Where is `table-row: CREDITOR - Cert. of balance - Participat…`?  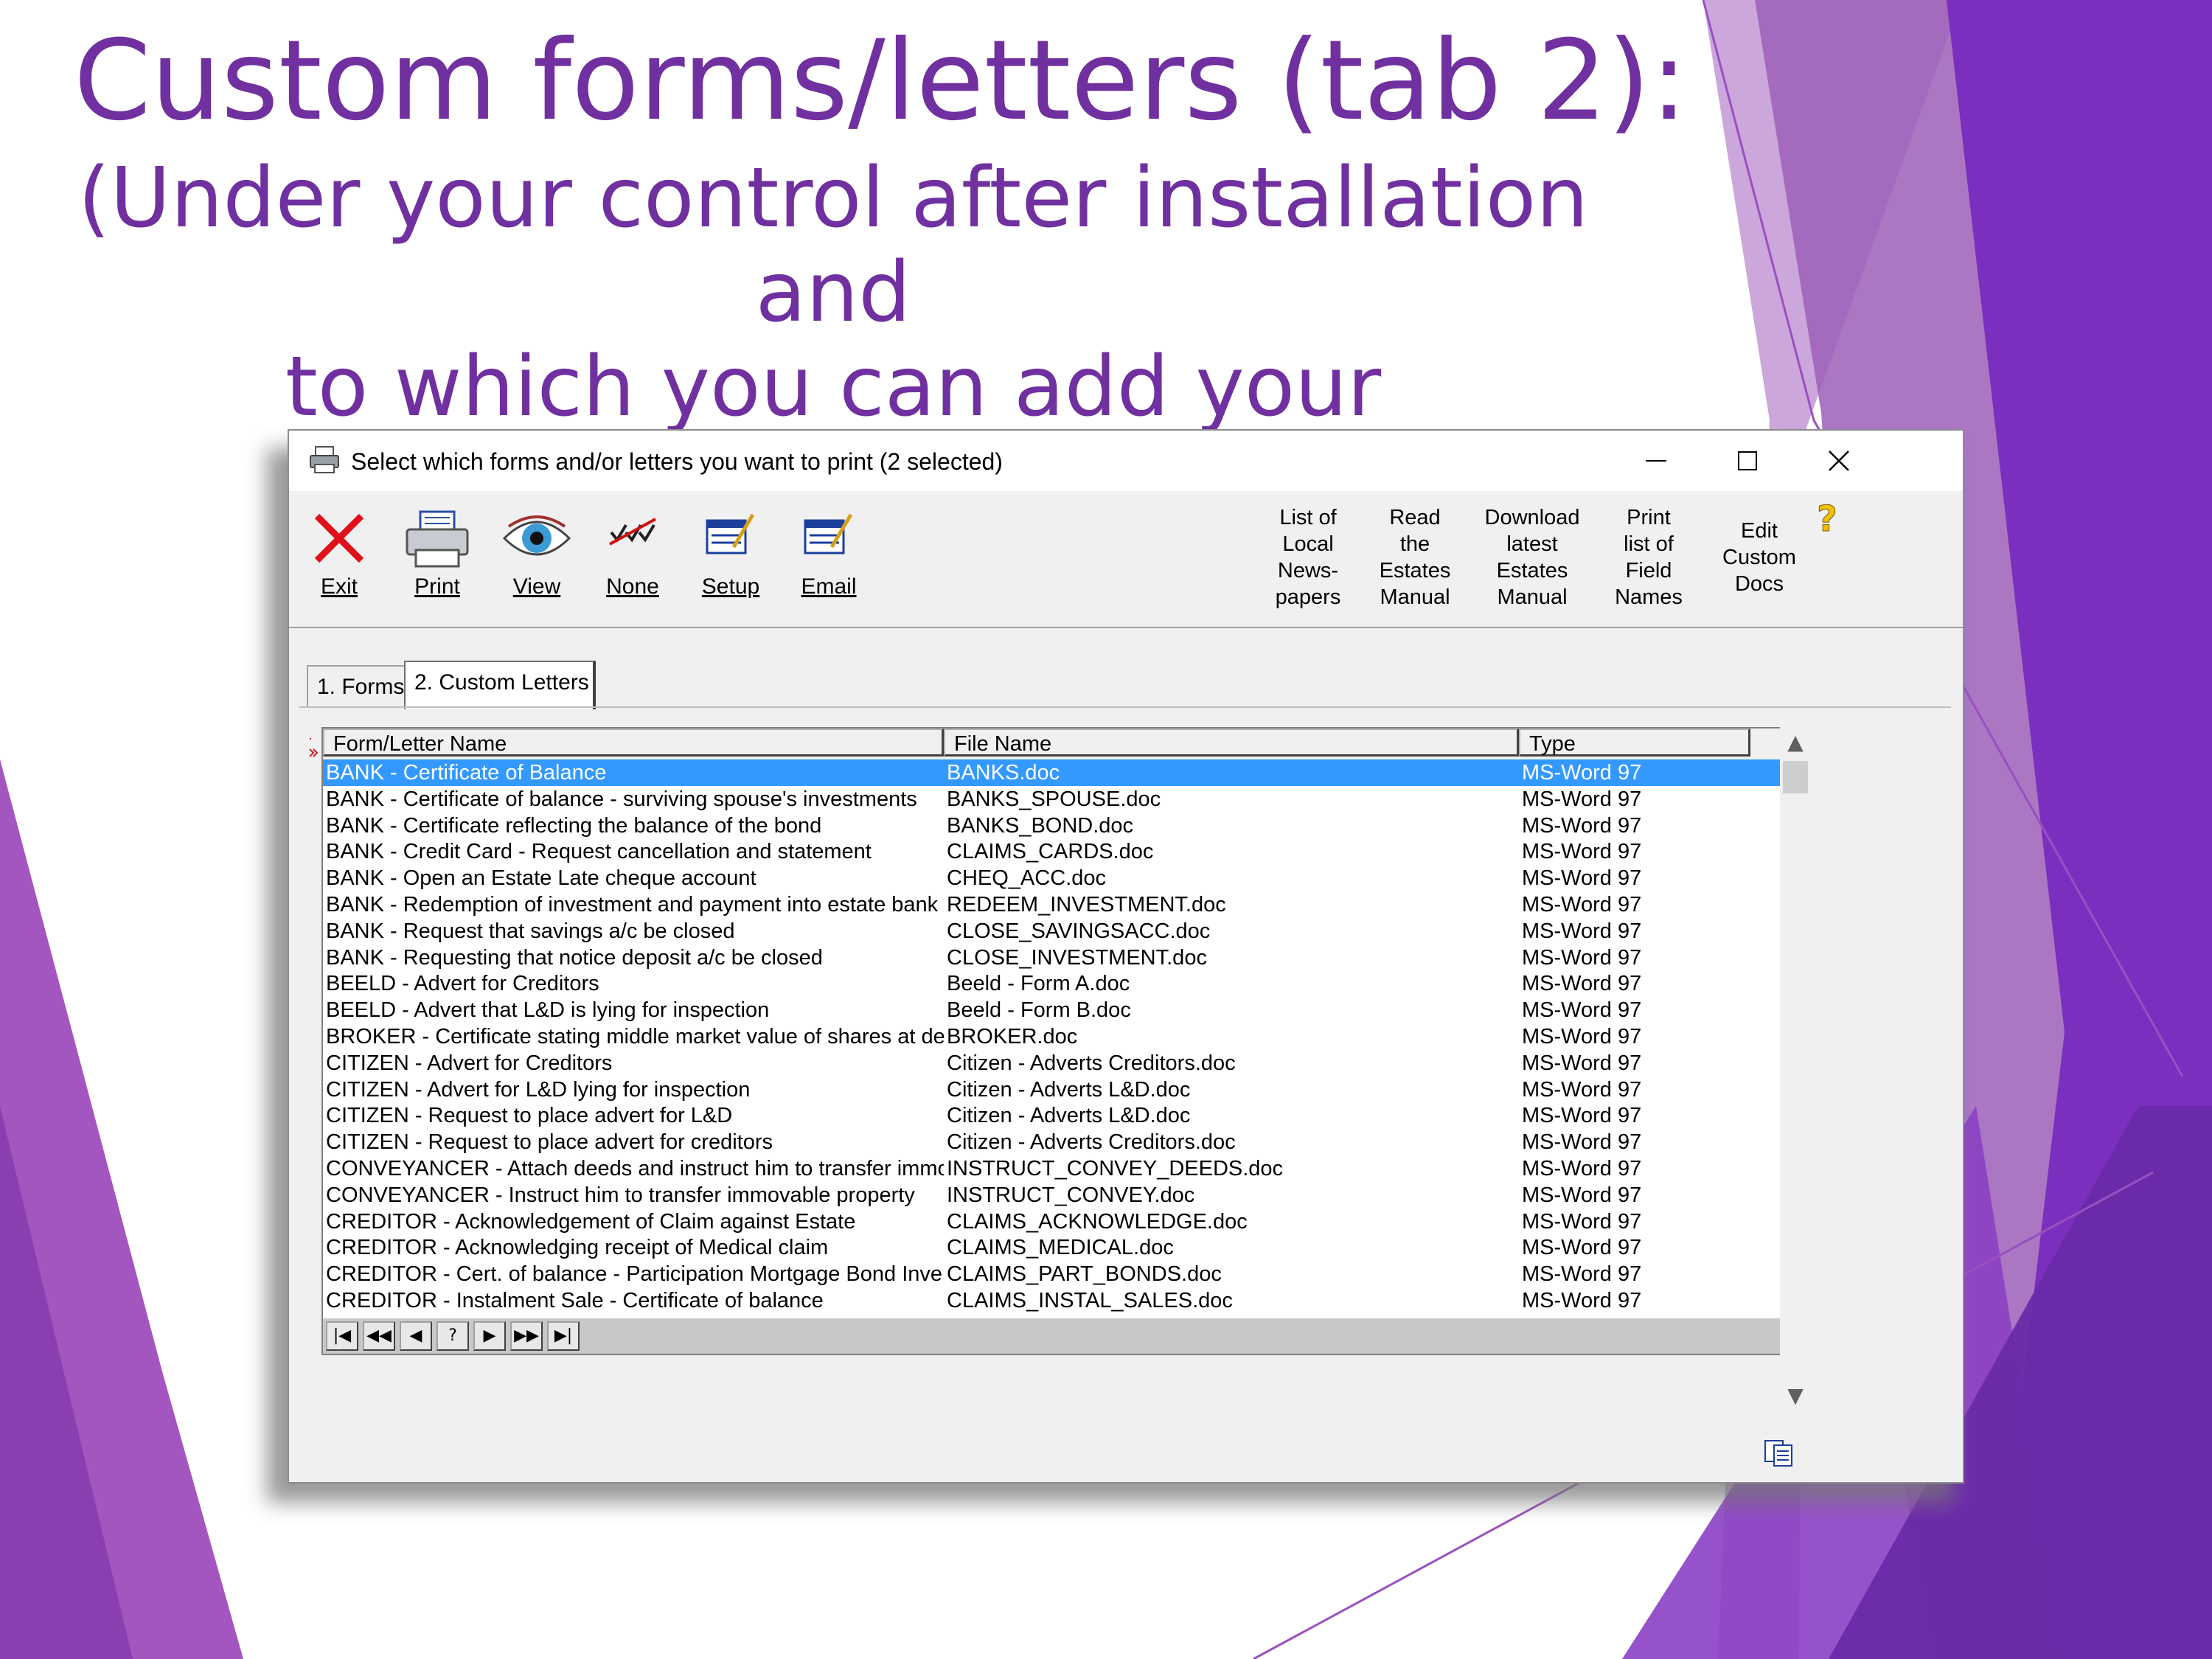 table-row: CREDITOR - Cert. of balance - Participat… is located at coordinates (1051, 1274).